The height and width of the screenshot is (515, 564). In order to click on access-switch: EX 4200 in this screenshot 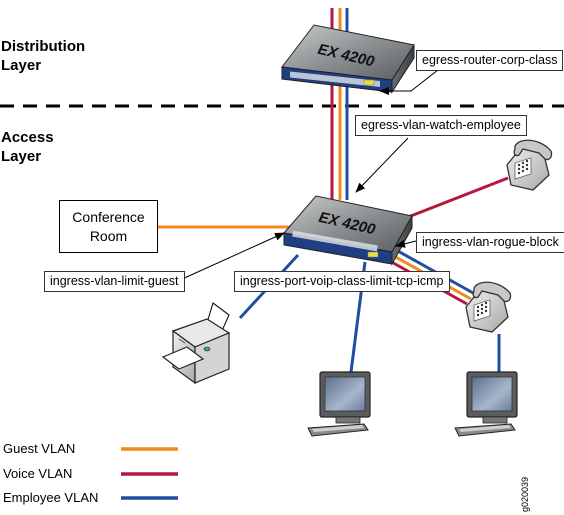, I will do `click(348, 230)`.